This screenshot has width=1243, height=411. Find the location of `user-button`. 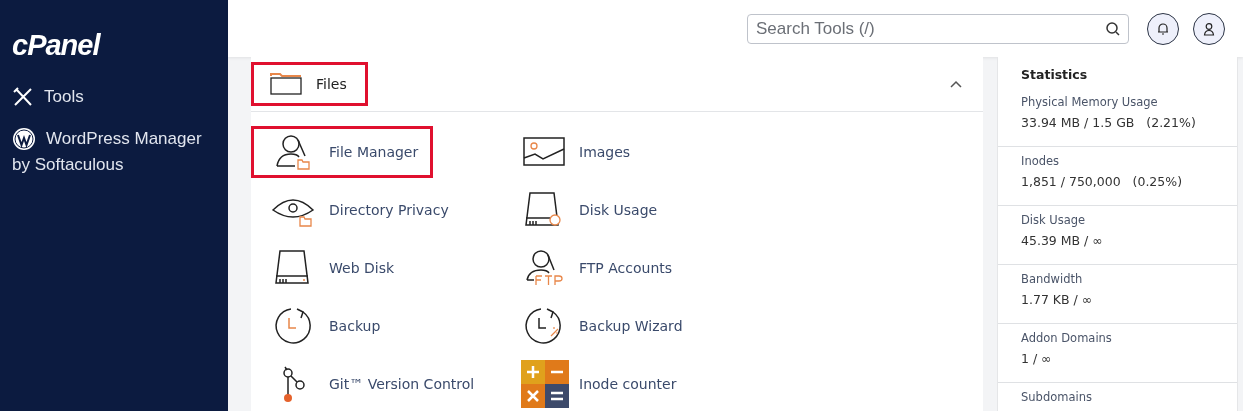

user-button is located at coordinates (1209, 28).